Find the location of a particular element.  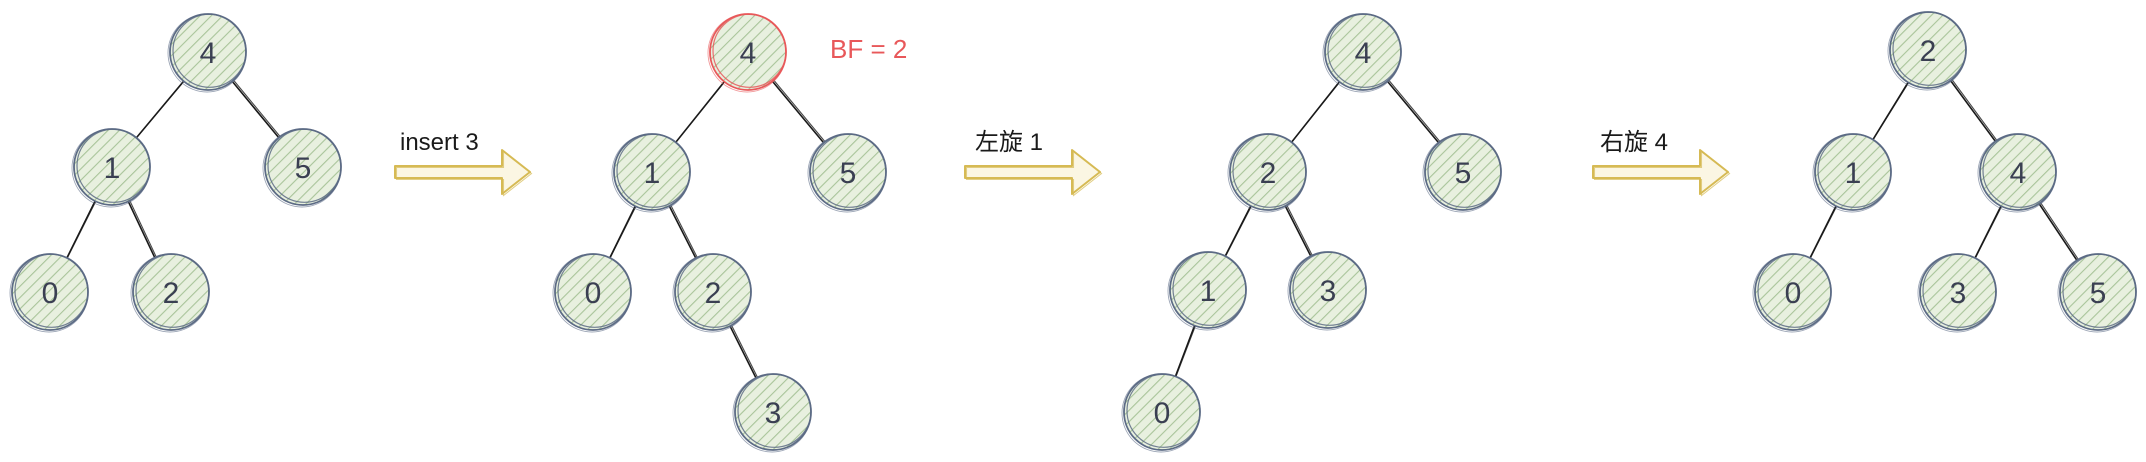

balance-factor-label: BF = 2 is located at coordinates (868, 49).